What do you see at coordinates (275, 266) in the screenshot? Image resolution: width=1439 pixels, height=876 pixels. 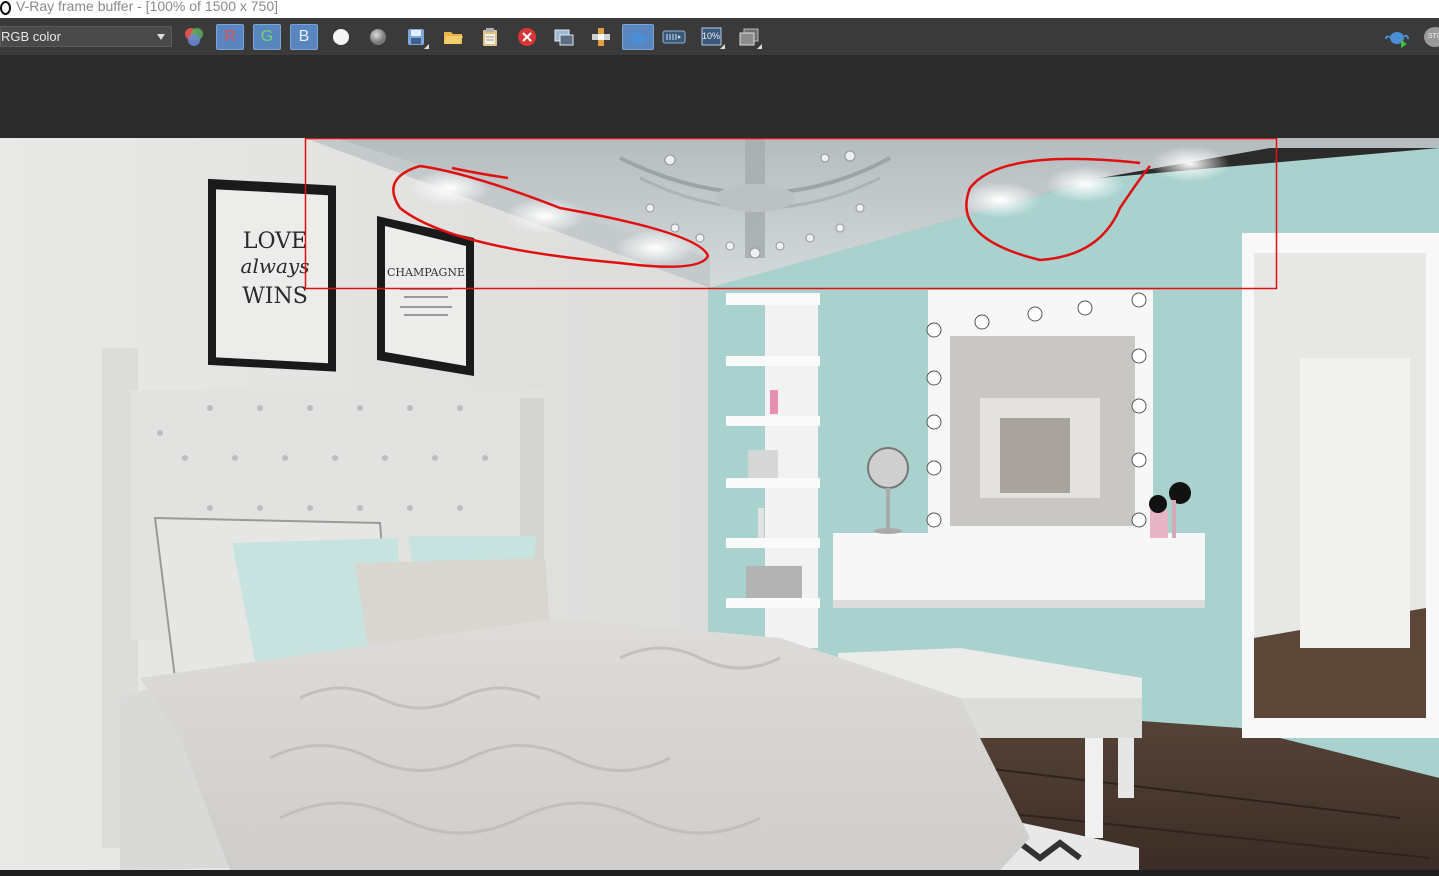 I see `wall-art-line-2: always` at bounding box center [275, 266].